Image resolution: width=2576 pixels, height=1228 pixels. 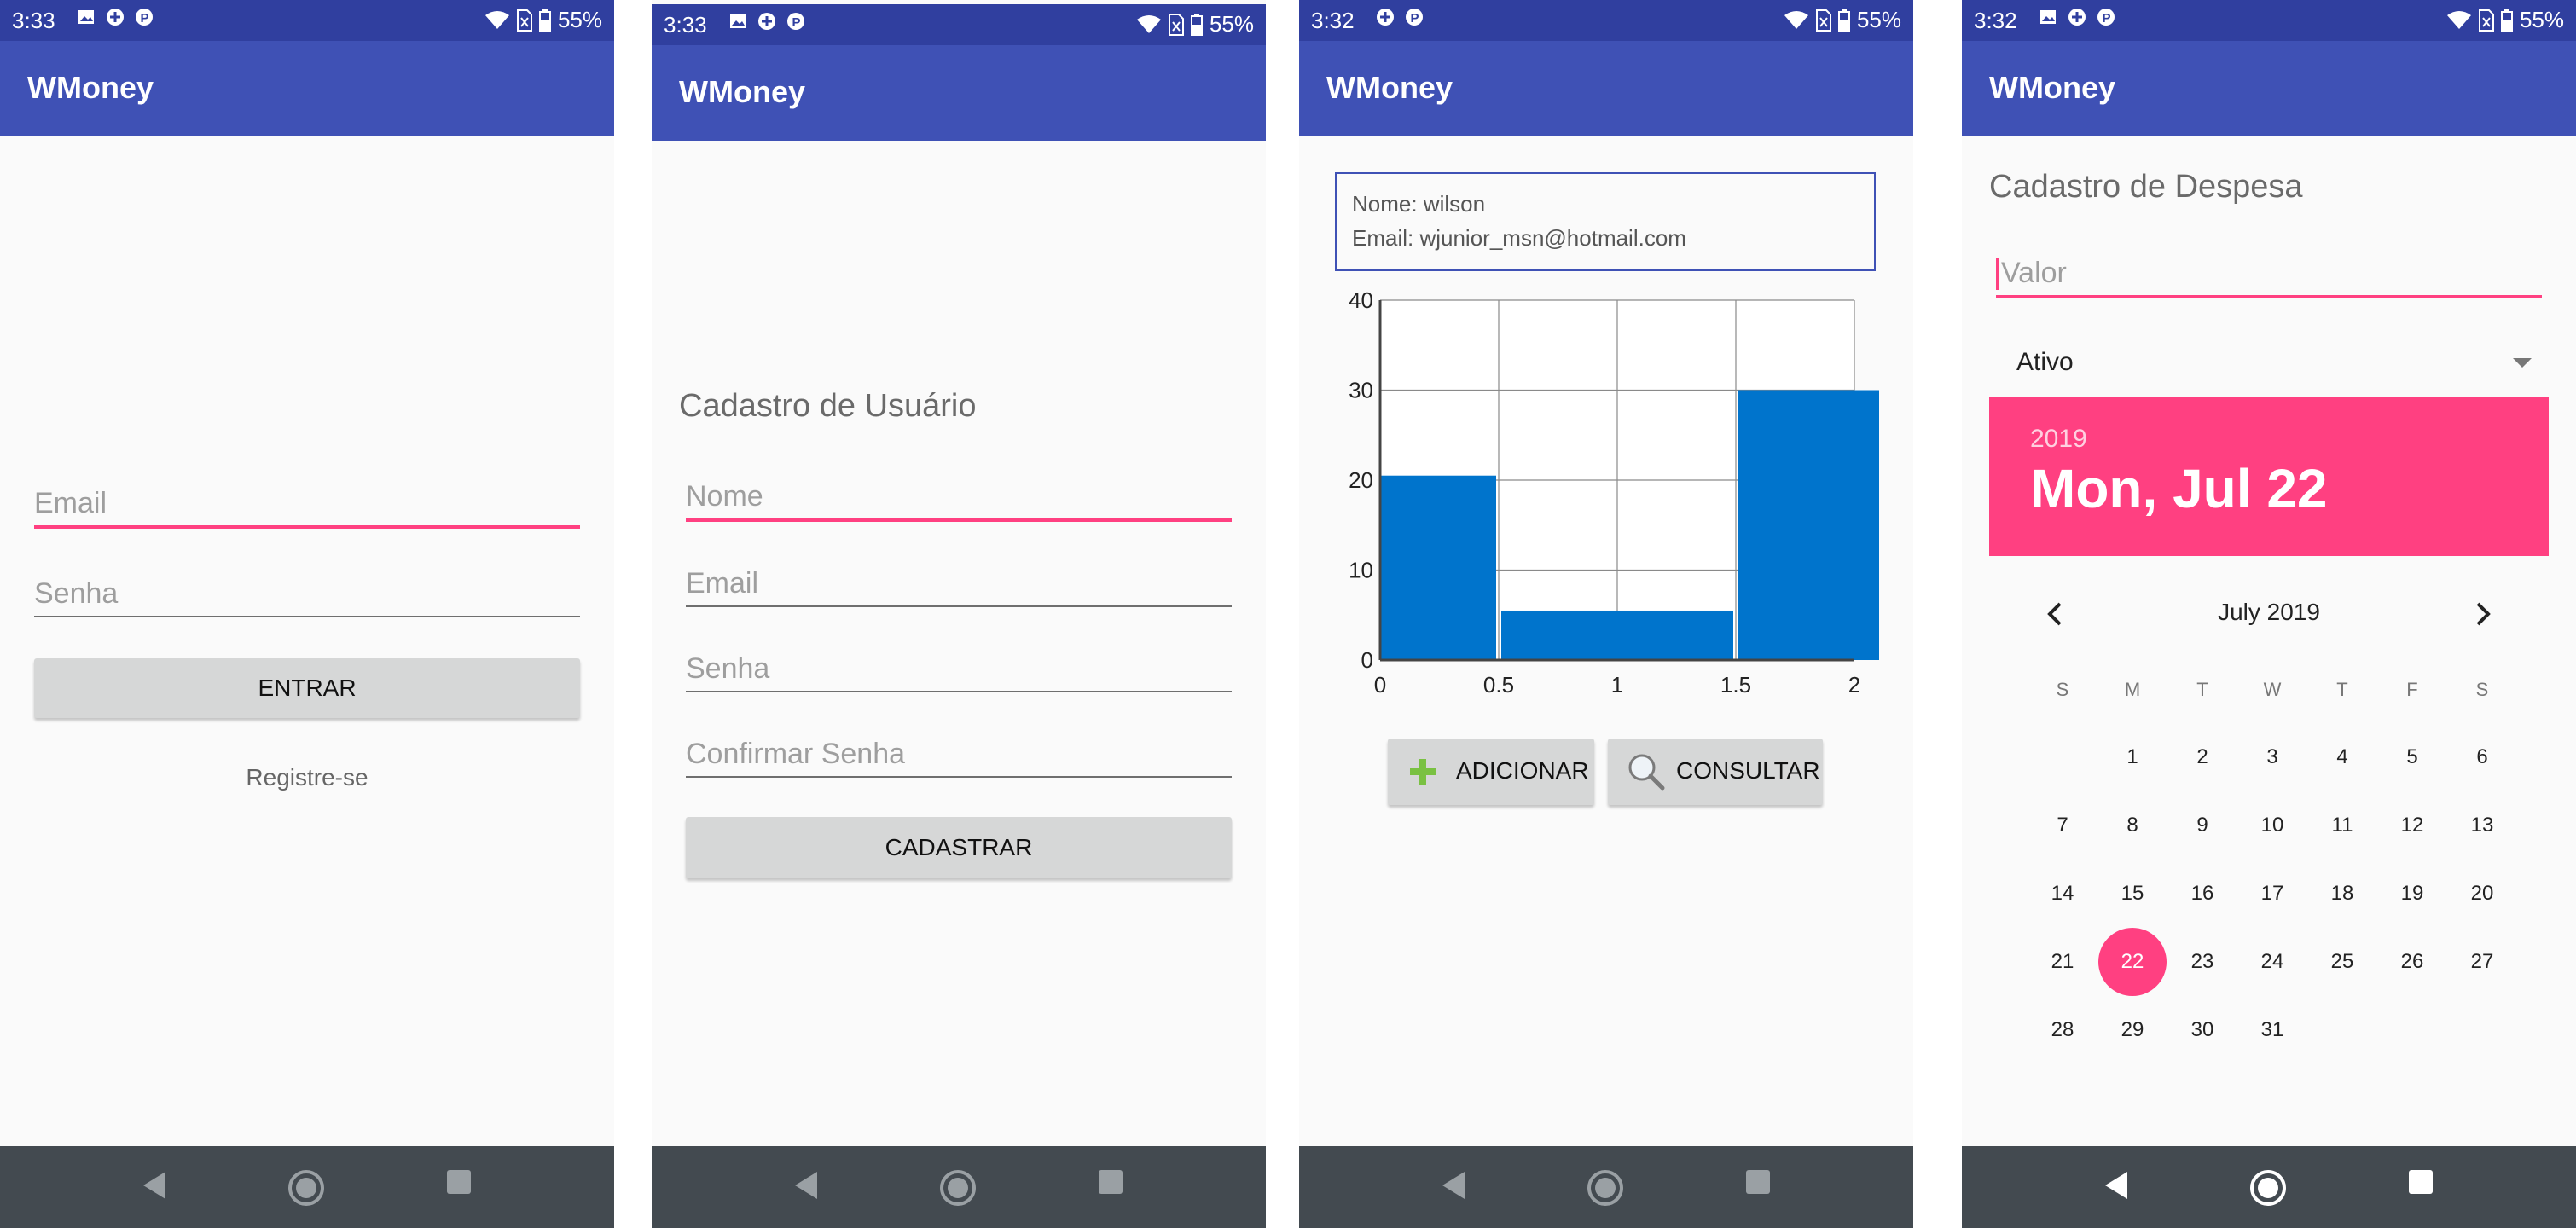 I want to click on query-button-label: CONSULTAR, so click(x=1748, y=770).